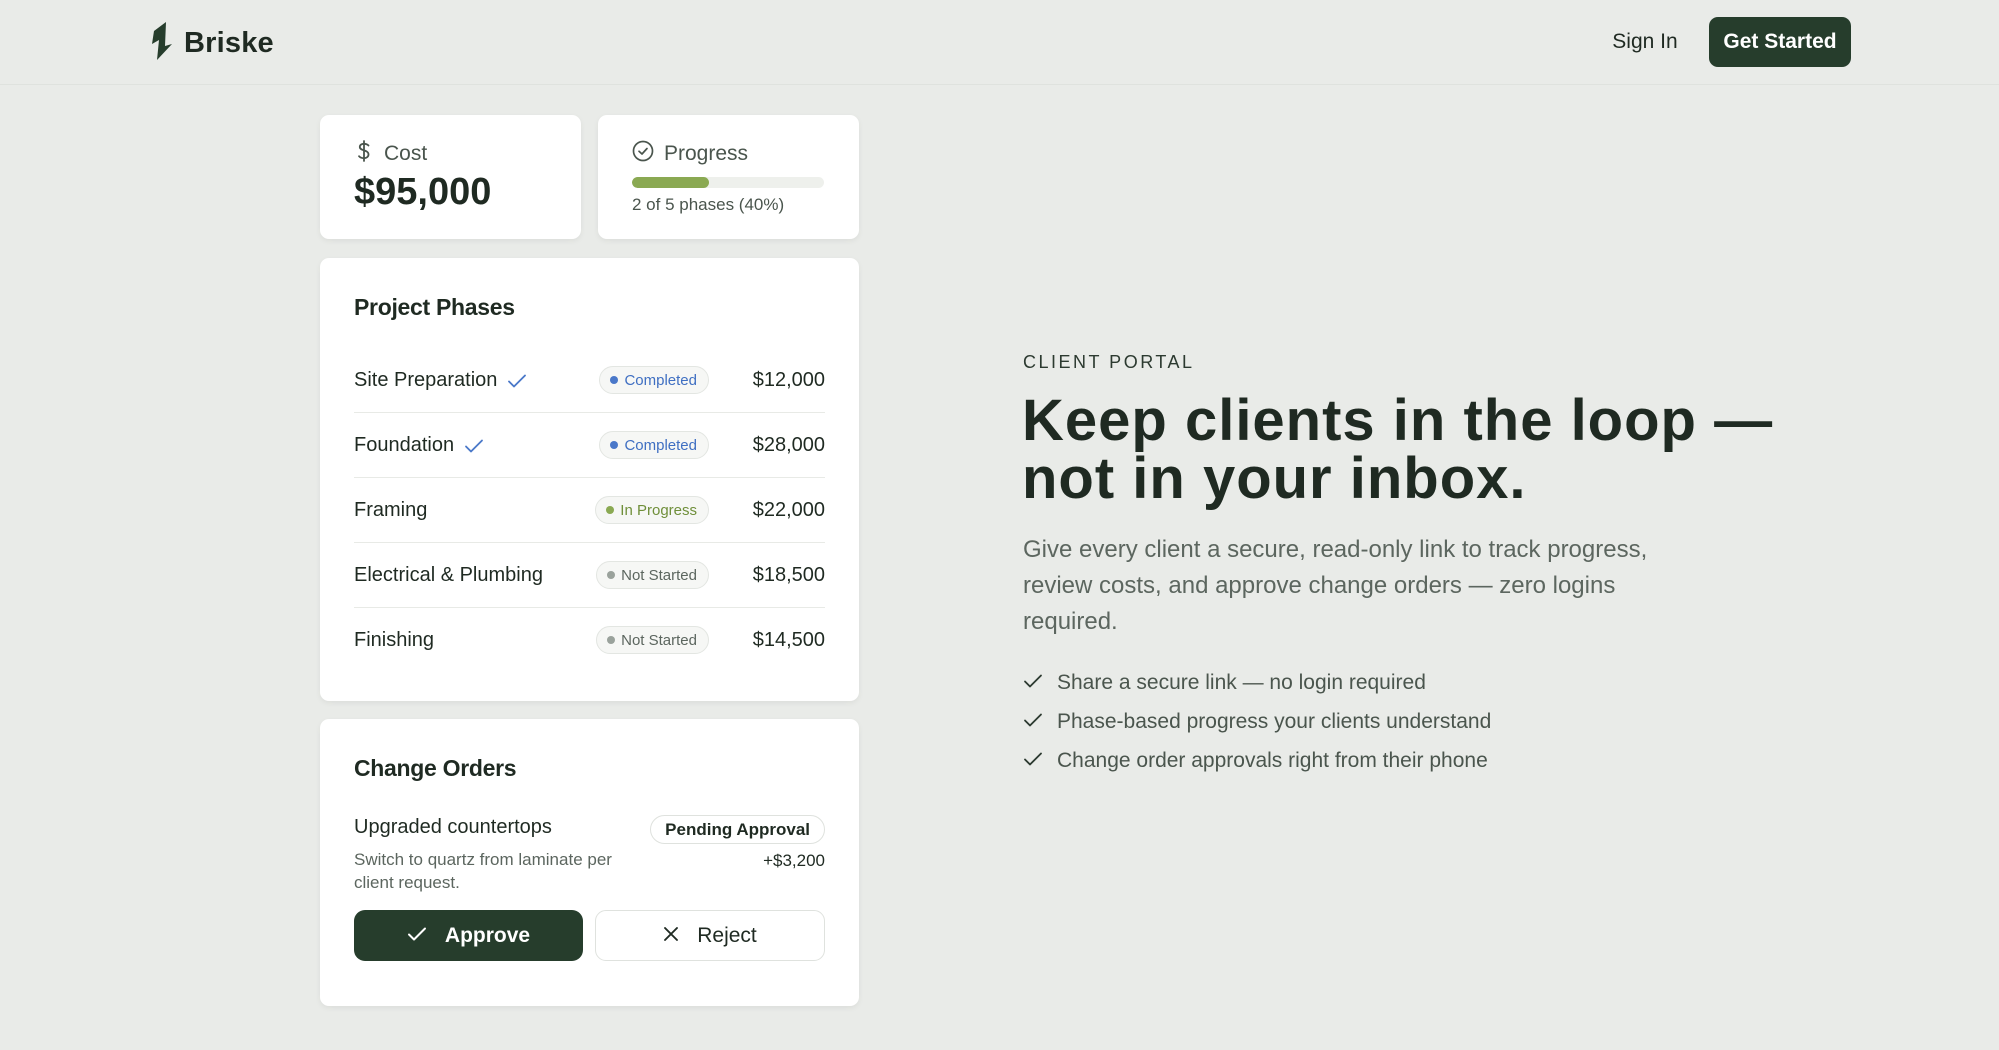 This screenshot has width=1999, height=1050. I want to click on phases-title: Project Phases, so click(434, 307).